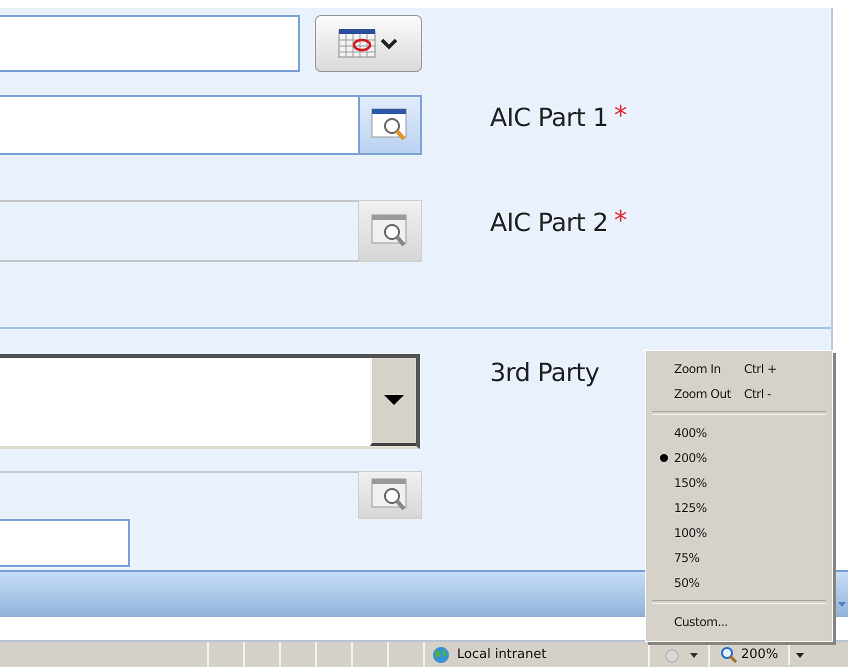 Image resolution: width=848 pixels, height=667 pixels. What do you see at coordinates (691, 533) in the screenshot?
I see `menu-label: 100%` at bounding box center [691, 533].